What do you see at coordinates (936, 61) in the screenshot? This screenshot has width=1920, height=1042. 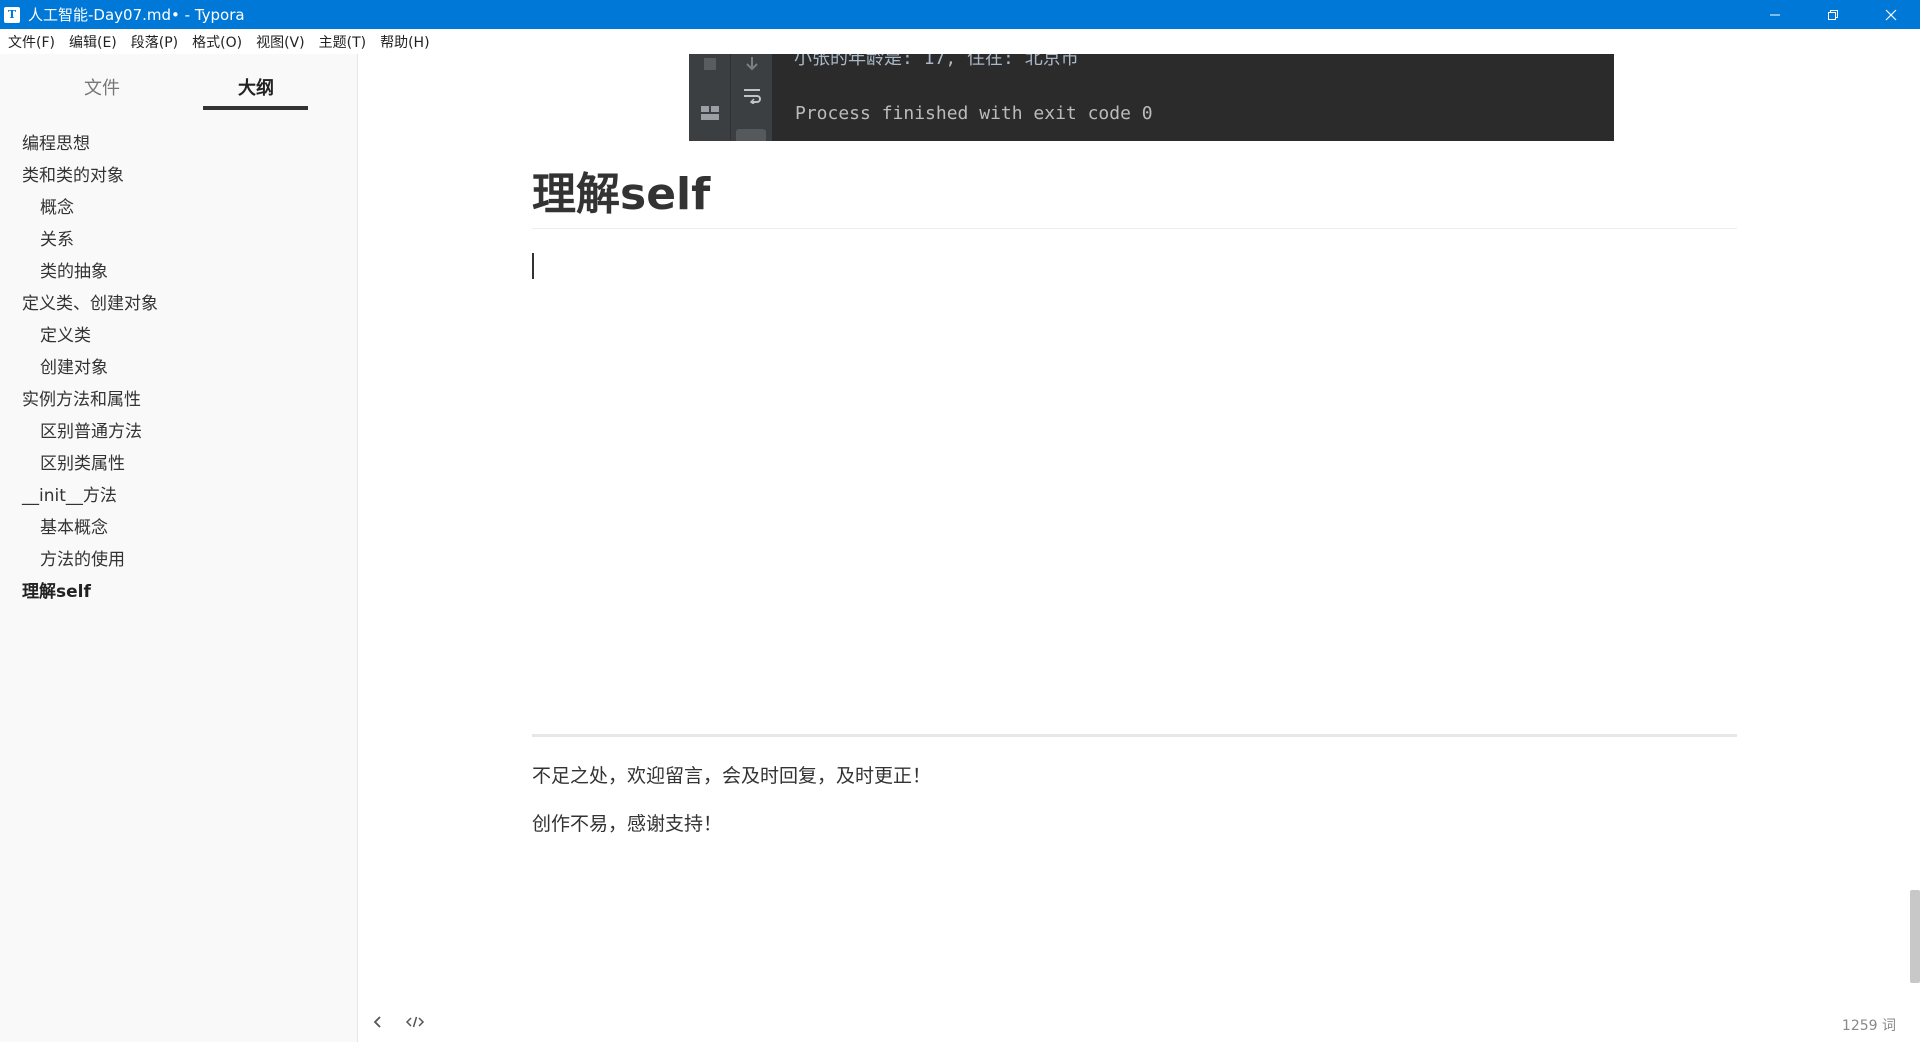 I see `console-output-line-partial: 小张的年龄是: 17, 住在: 北京市` at bounding box center [936, 61].